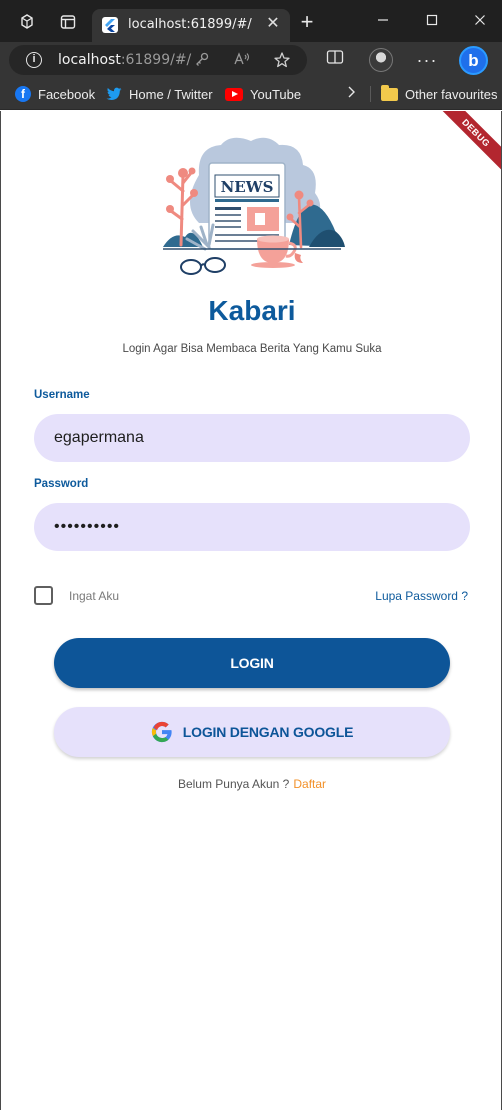 The width and height of the screenshot is (502, 1110). What do you see at coordinates (252, 310) in the screenshot?
I see `app-title: Kabari` at bounding box center [252, 310].